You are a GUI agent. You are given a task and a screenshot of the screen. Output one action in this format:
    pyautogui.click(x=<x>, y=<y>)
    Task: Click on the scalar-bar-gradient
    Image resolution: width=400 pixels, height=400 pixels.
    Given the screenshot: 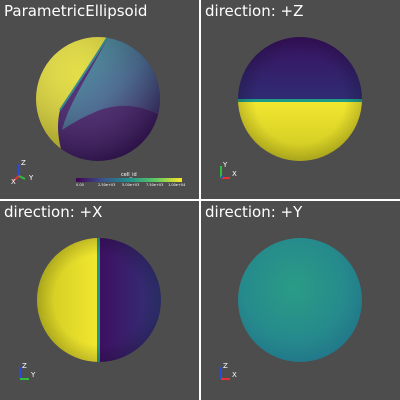 What is the action you would take?
    pyautogui.click(x=129, y=180)
    